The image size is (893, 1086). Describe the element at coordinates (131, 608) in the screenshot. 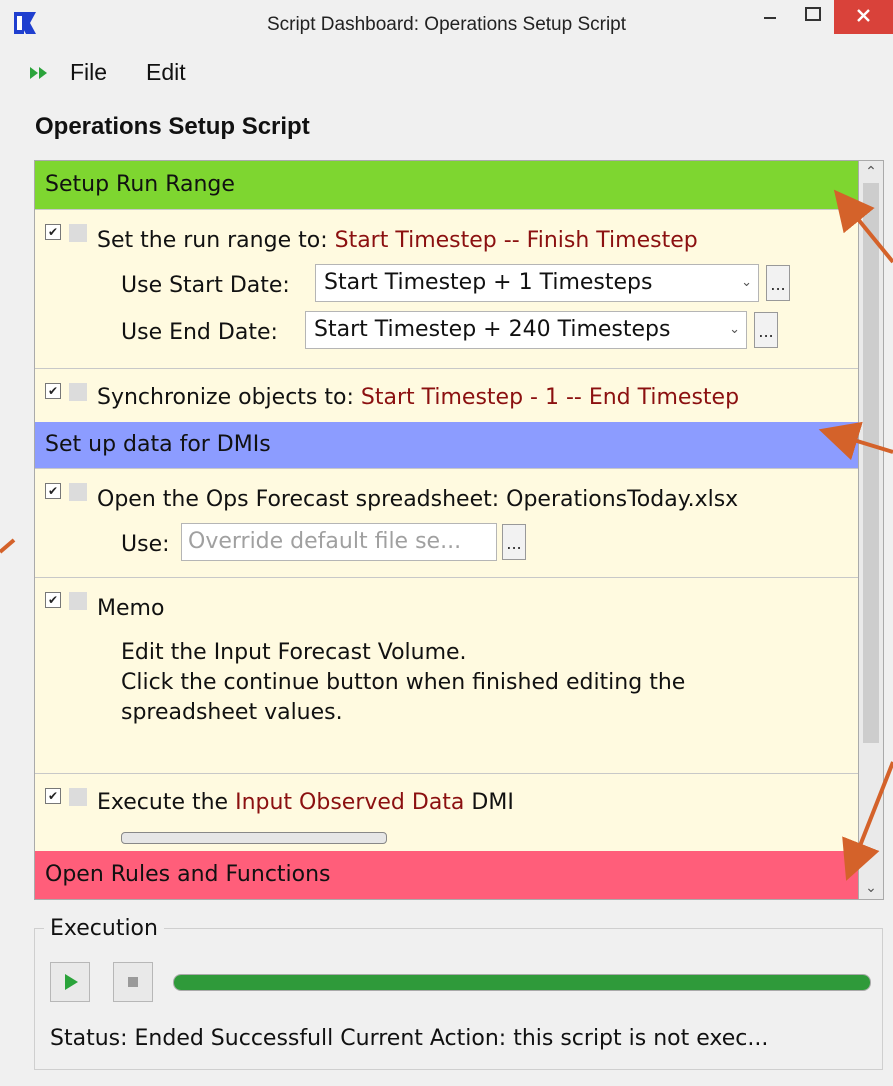

I see `memo-title: Memo` at that location.